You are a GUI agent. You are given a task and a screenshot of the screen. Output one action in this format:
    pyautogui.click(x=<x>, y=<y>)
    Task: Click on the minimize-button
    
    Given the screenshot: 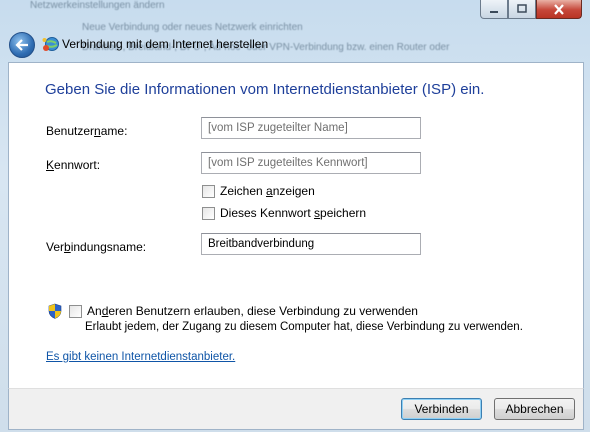 What is the action you would take?
    pyautogui.click(x=494, y=9)
    